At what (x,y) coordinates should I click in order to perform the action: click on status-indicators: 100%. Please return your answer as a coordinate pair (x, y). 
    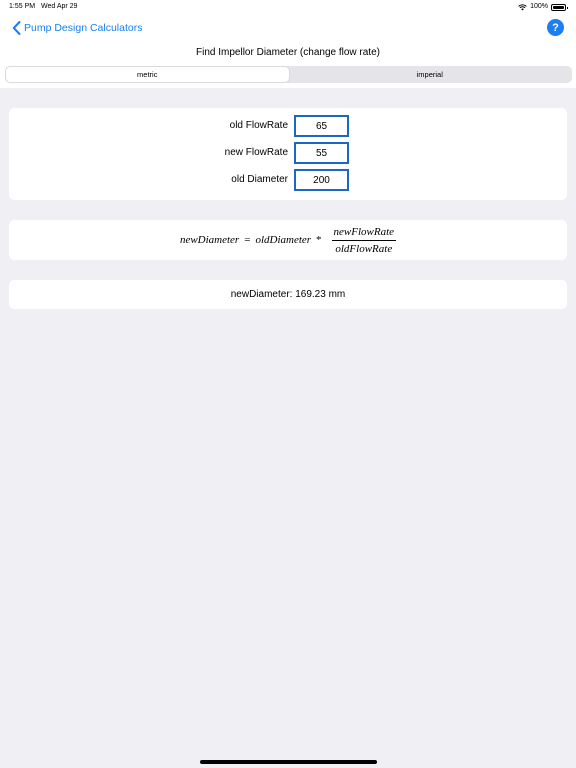
    Looking at the image, I should click on (543, 7).